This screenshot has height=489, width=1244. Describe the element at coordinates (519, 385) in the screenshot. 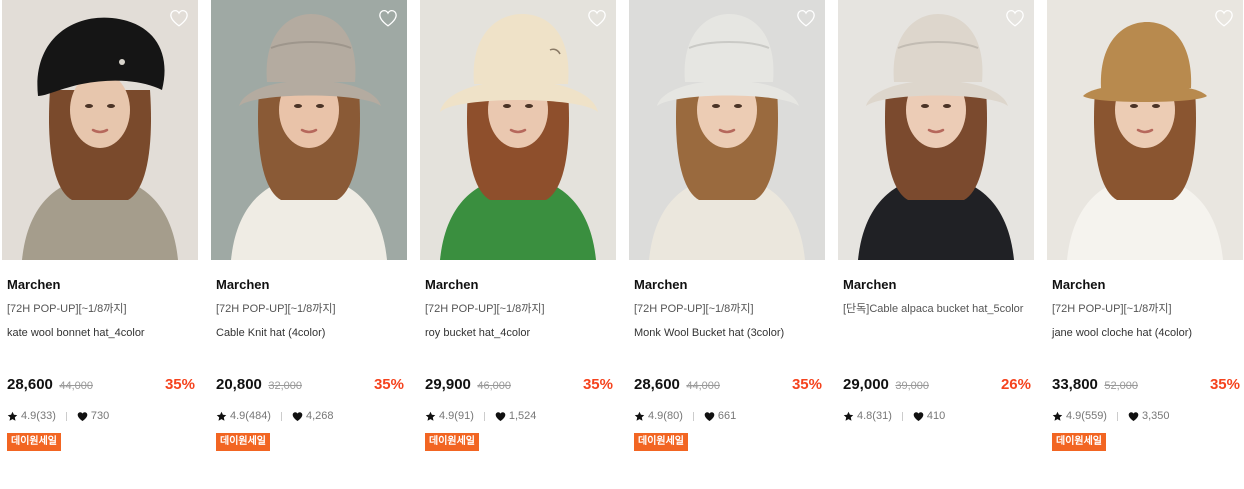

I see `price-row: 29,900 46,000 35%` at that location.